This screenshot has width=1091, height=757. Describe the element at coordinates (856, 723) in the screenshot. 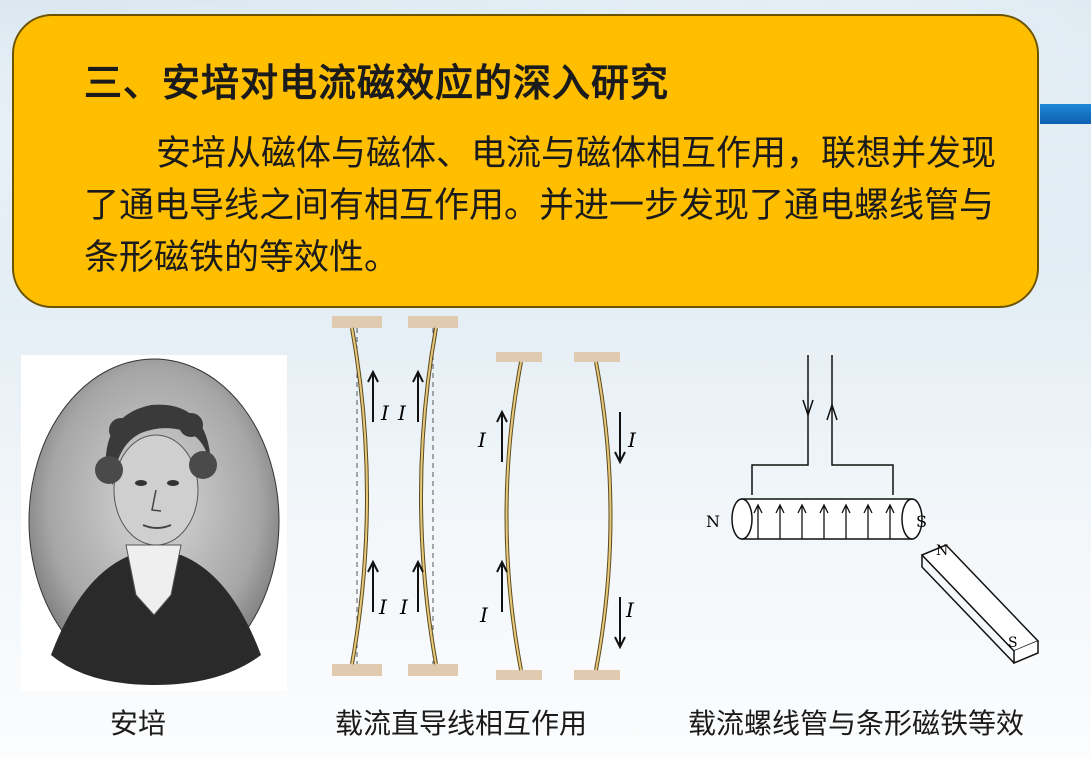

I see `solenoid-caption: 载流螺线管与条形磁铁等效` at that location.